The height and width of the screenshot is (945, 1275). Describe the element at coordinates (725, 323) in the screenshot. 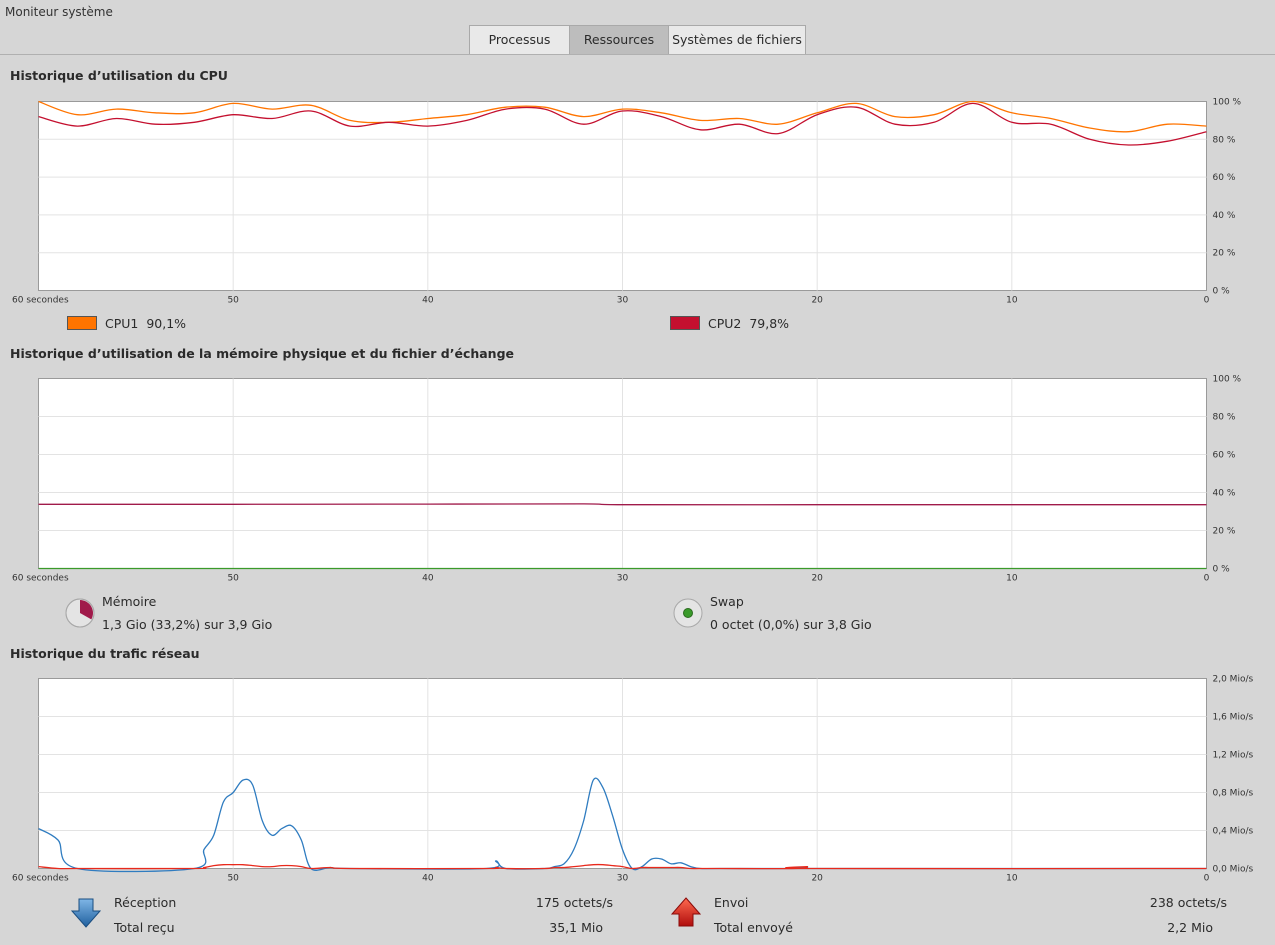

I see `cpu2-name: CPU2` at that location.